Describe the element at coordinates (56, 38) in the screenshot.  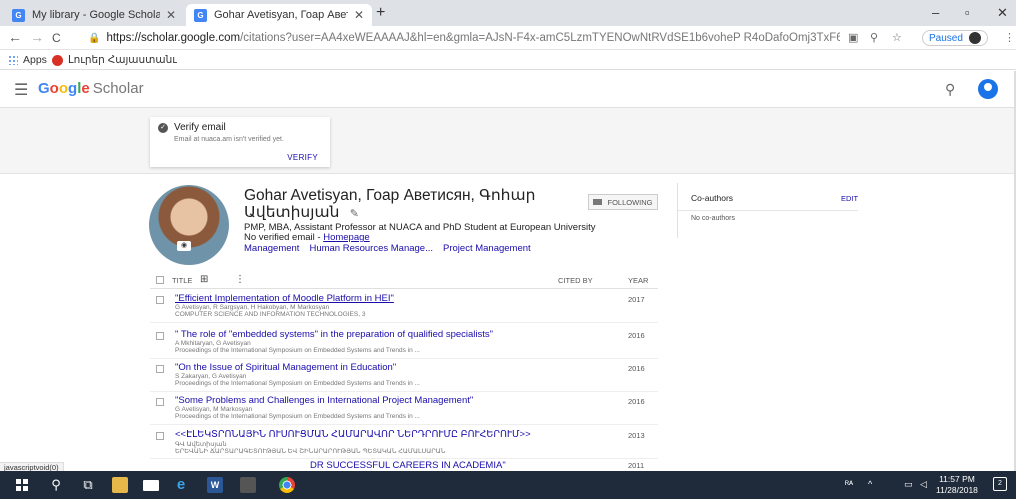
I see `reload-icon: C` at that location.